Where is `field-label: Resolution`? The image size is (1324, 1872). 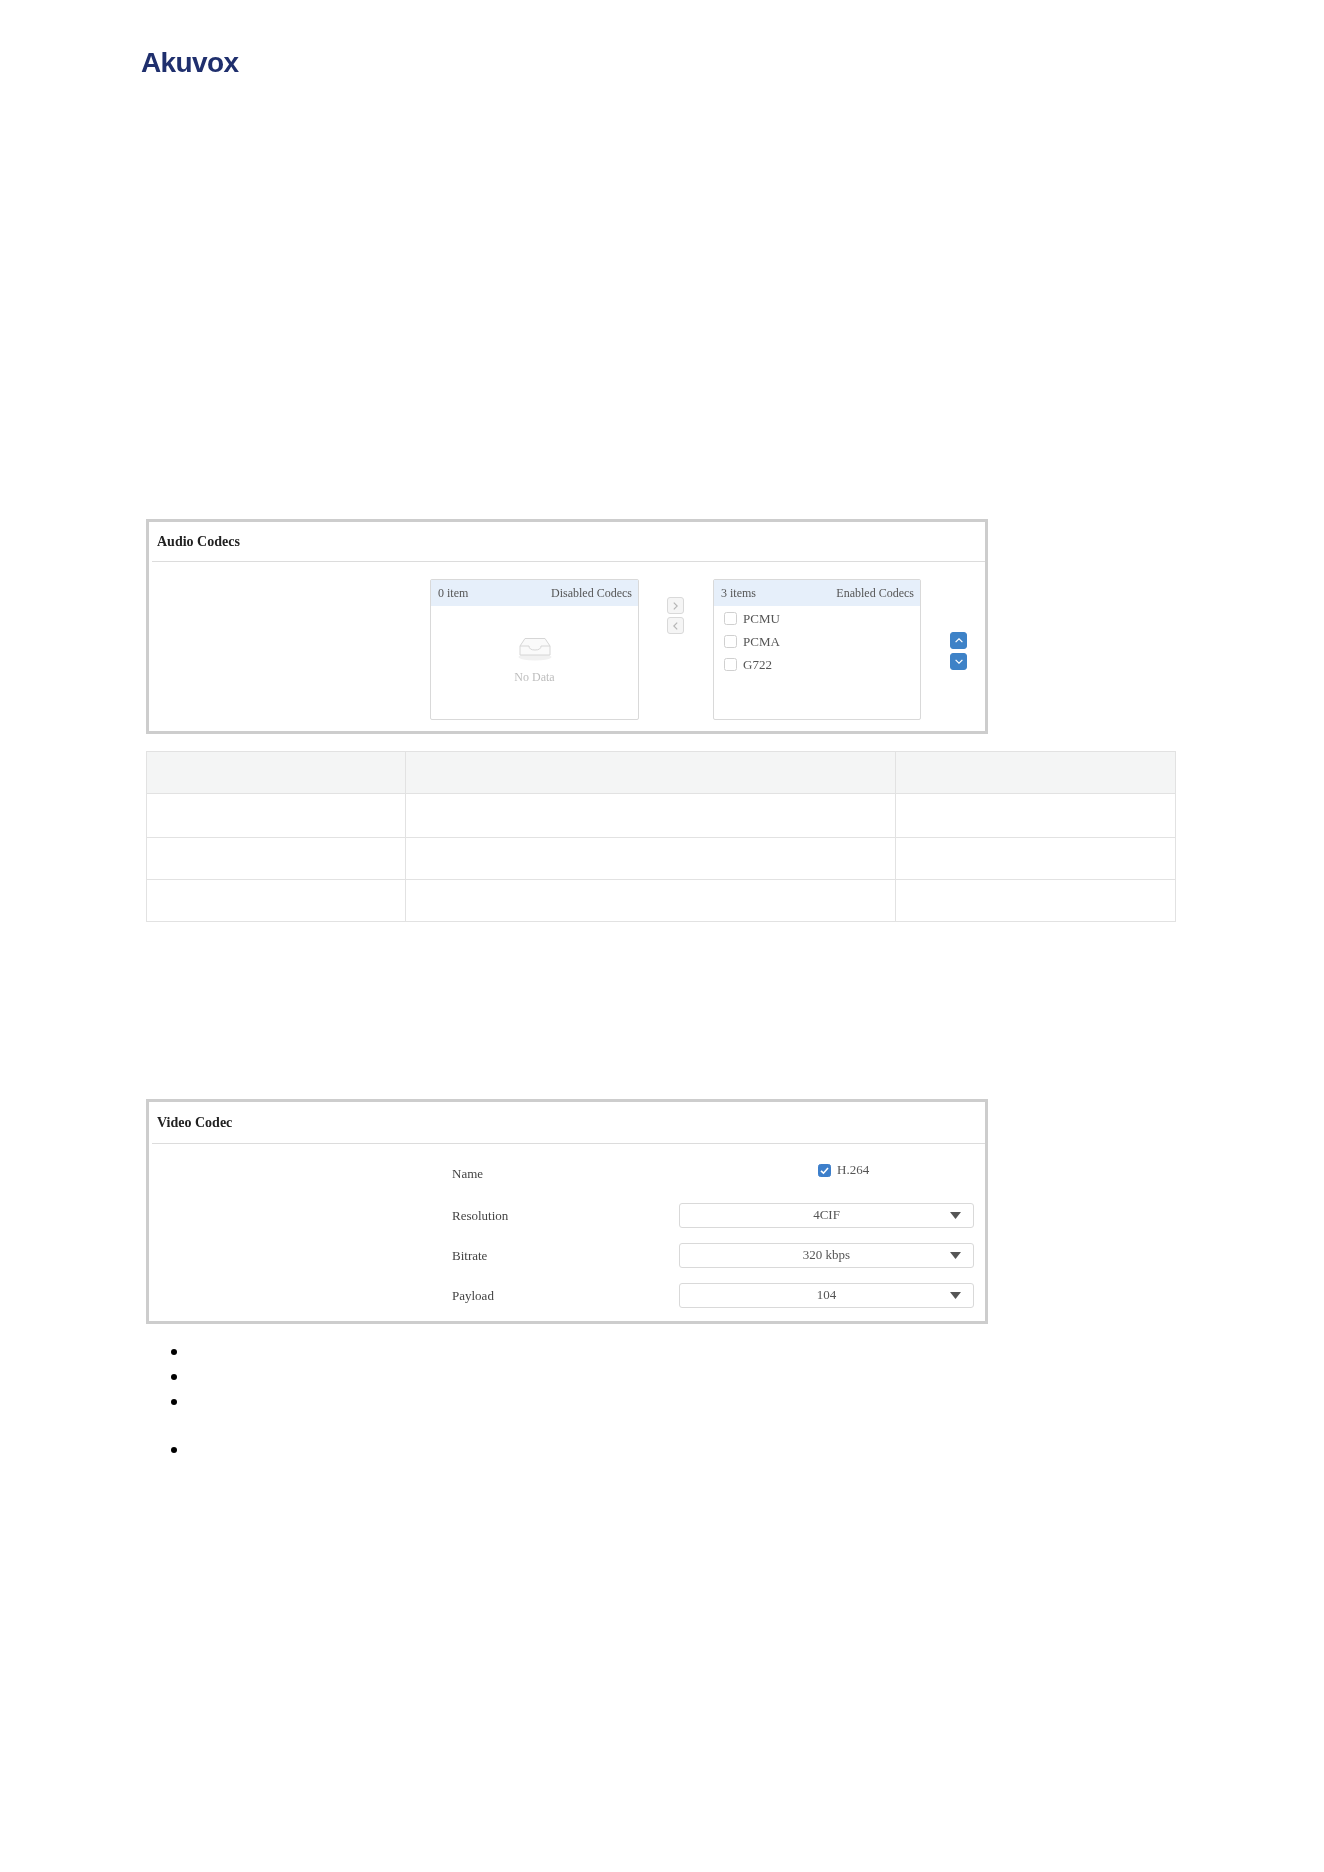
field-label: Resolution is located at coordinates (480, 1215).